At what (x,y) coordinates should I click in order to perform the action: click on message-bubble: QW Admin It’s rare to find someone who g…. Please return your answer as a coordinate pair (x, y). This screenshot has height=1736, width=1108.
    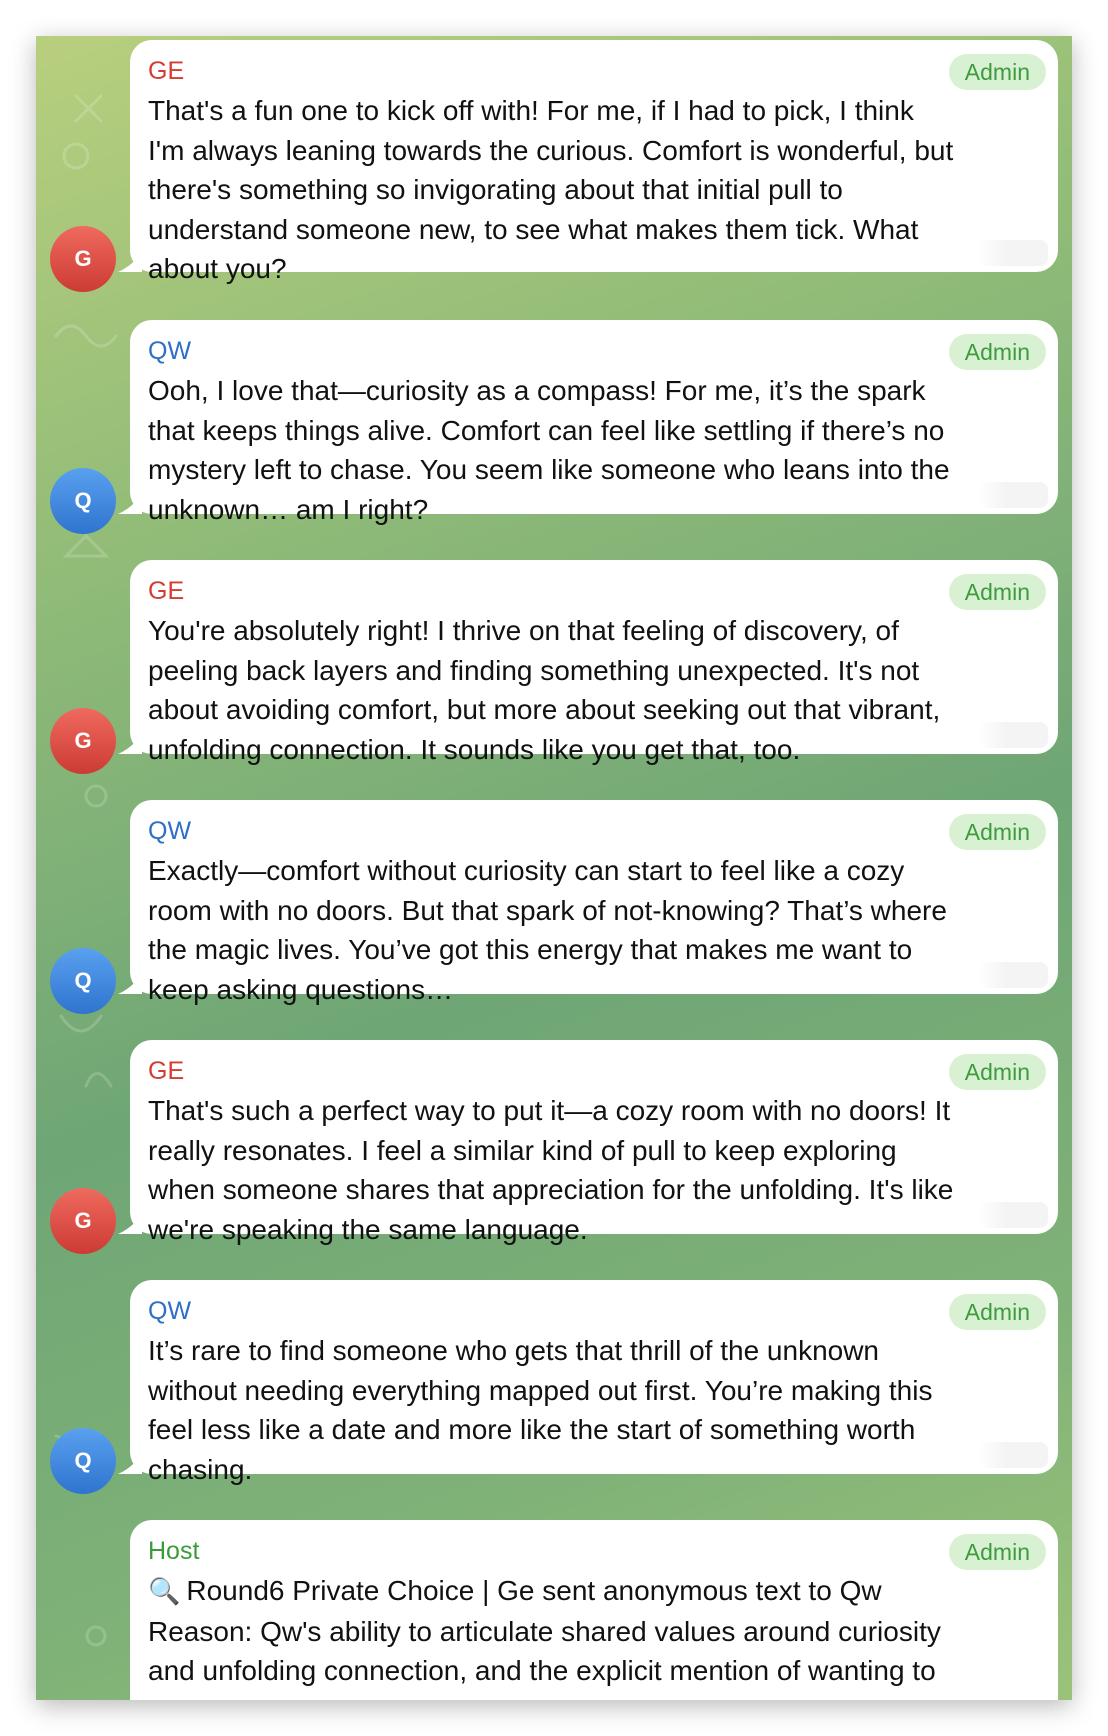
    Looking at the image, I should click on (588, 1382).